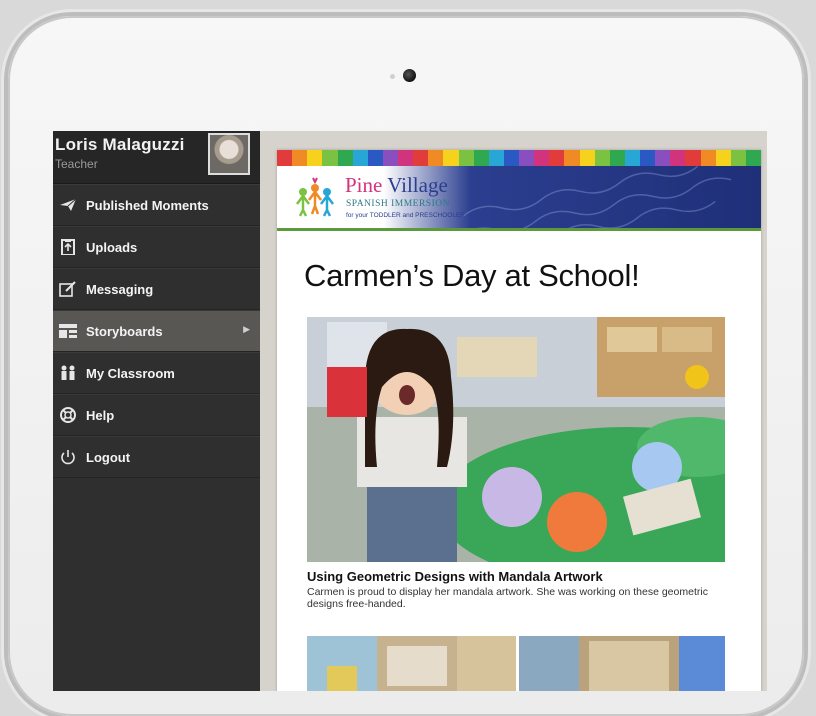  Describe the element at coordinates (108, 457) in the screenshot. I see `nav-label: Logout` at that location.